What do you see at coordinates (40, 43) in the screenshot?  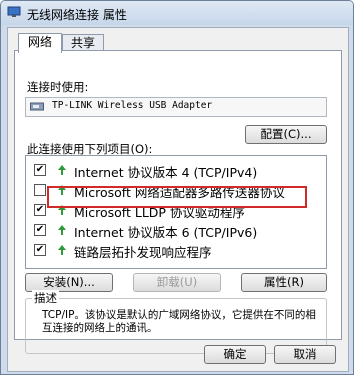 I see `tab-network: 网络` at bounding box center [40, 43].